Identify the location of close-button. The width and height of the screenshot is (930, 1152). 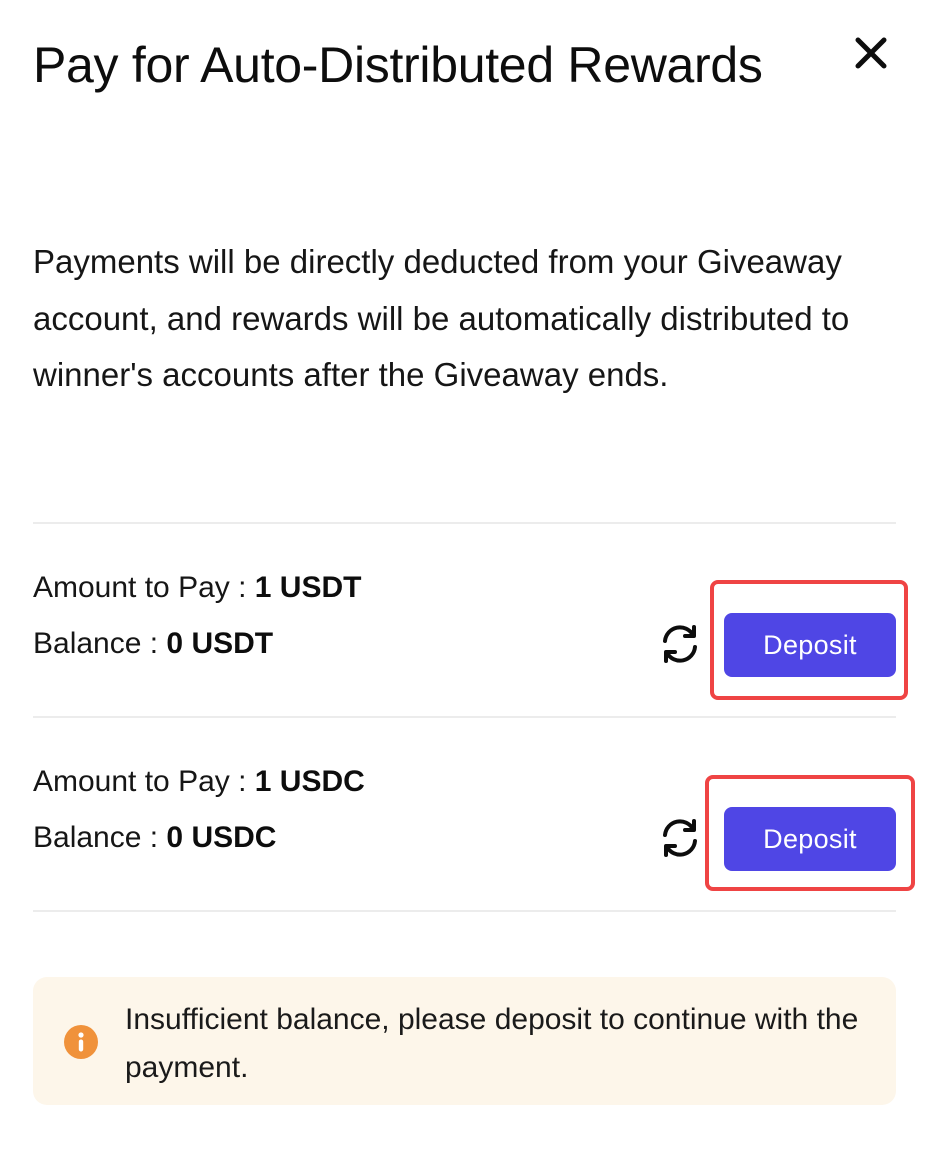
(871, 53).